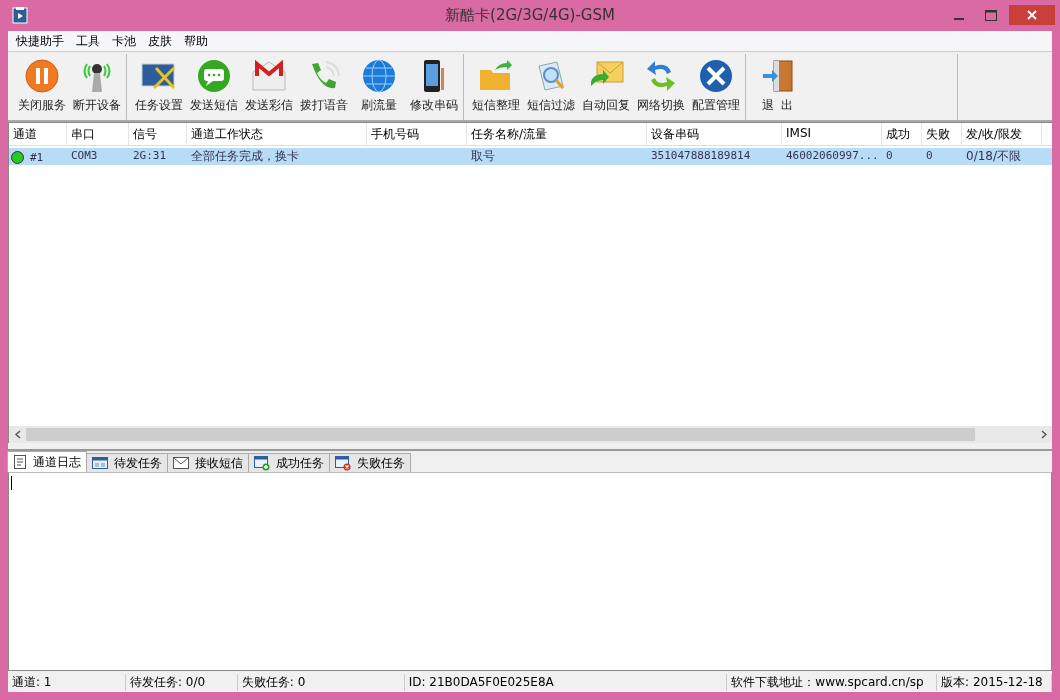 Image resolution: width=1060 pixels, height=700 pixels. What do you see at coordinates (181, 682) in the screenshot?
I see `status-text: 待发任务: 0/0` at bounding box center [181, 682].